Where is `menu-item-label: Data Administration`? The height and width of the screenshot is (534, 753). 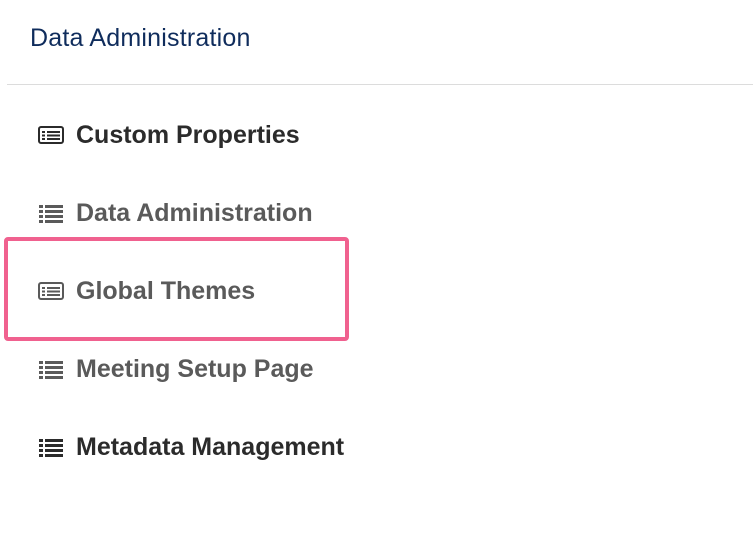 menu-item-label: Data Administration is located at coordinates (194, 212).